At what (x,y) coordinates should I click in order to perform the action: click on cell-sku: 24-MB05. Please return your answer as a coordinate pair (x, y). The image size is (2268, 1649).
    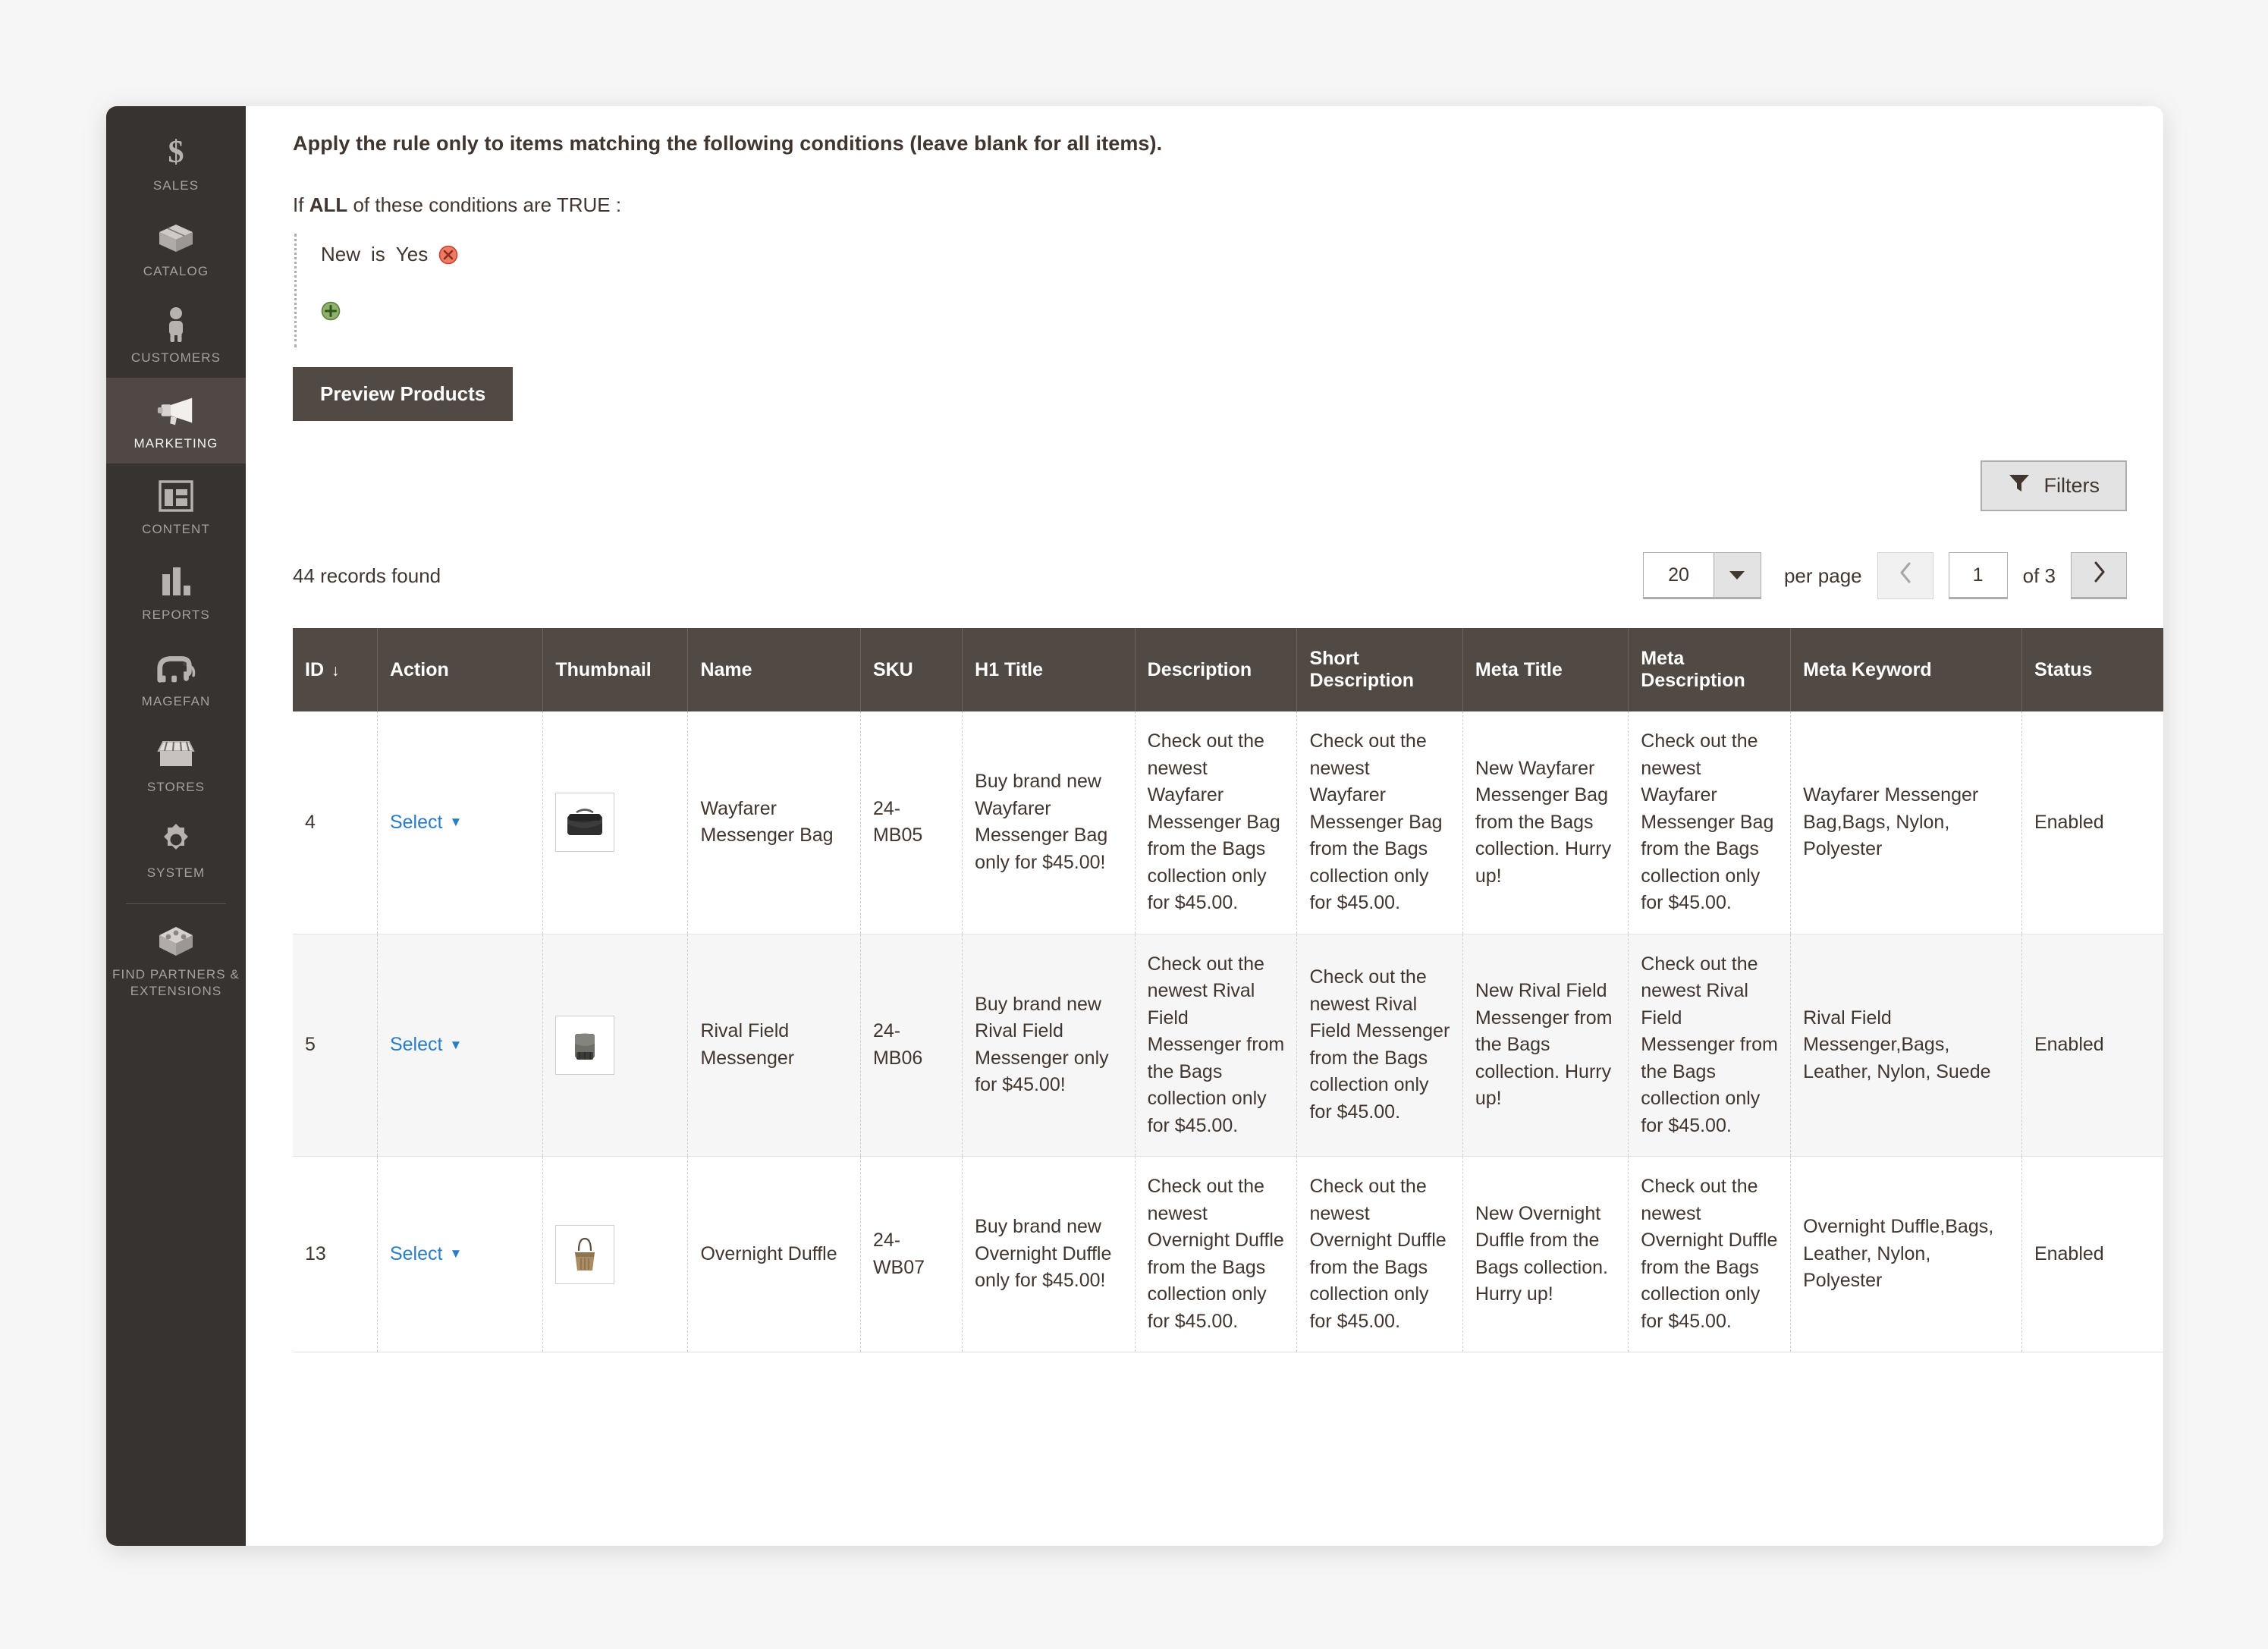
    Looking at the image, I should click on (911, 823).